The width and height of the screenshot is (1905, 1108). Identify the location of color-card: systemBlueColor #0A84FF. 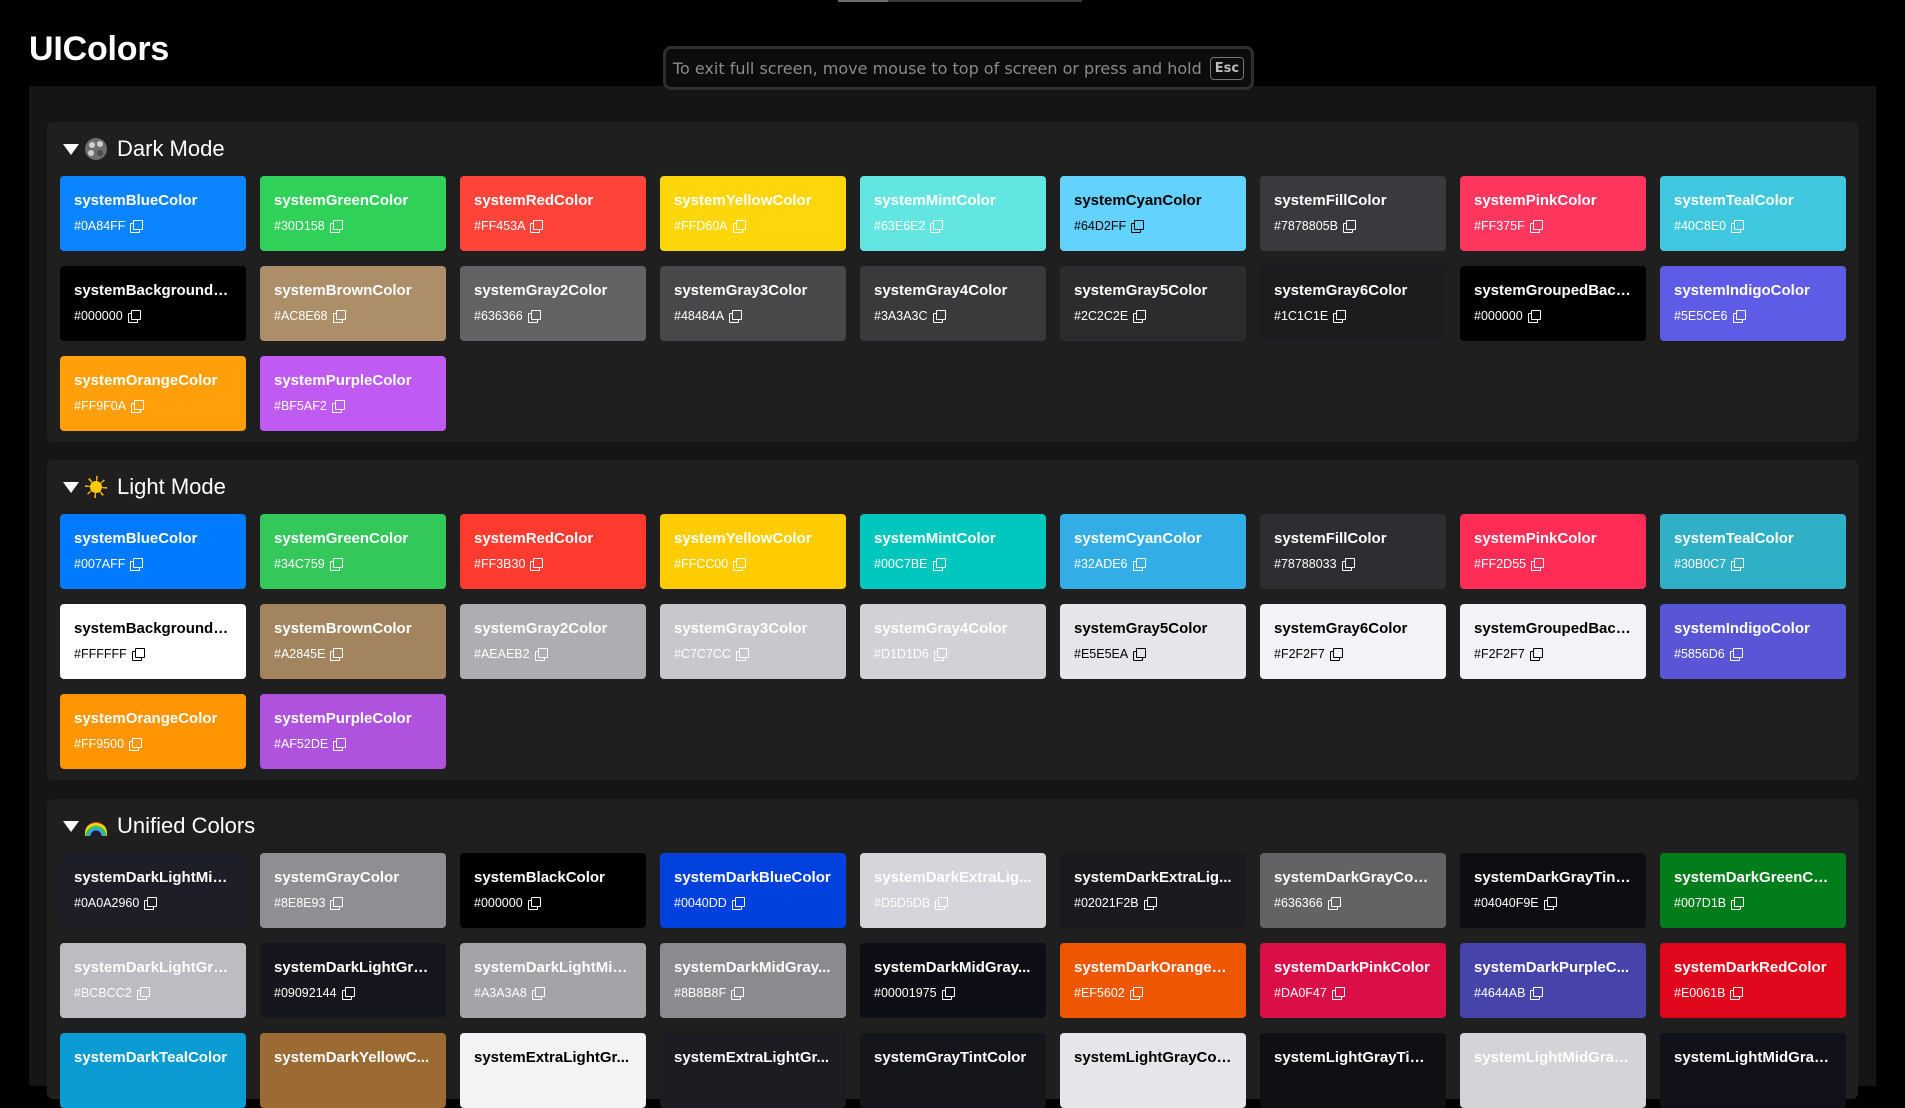
(153, 213).